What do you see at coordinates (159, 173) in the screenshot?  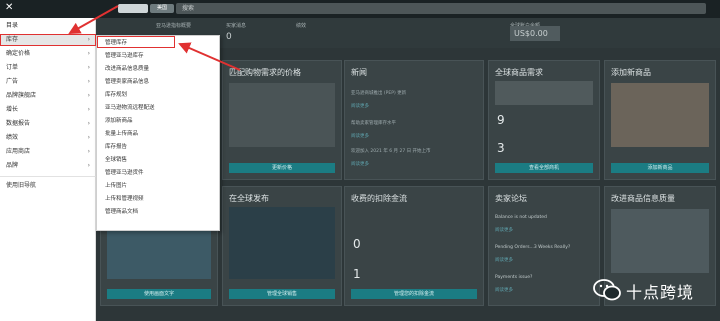 I see `submenu-item: 管理亚马逊货件` at bounding box center [159, 173].